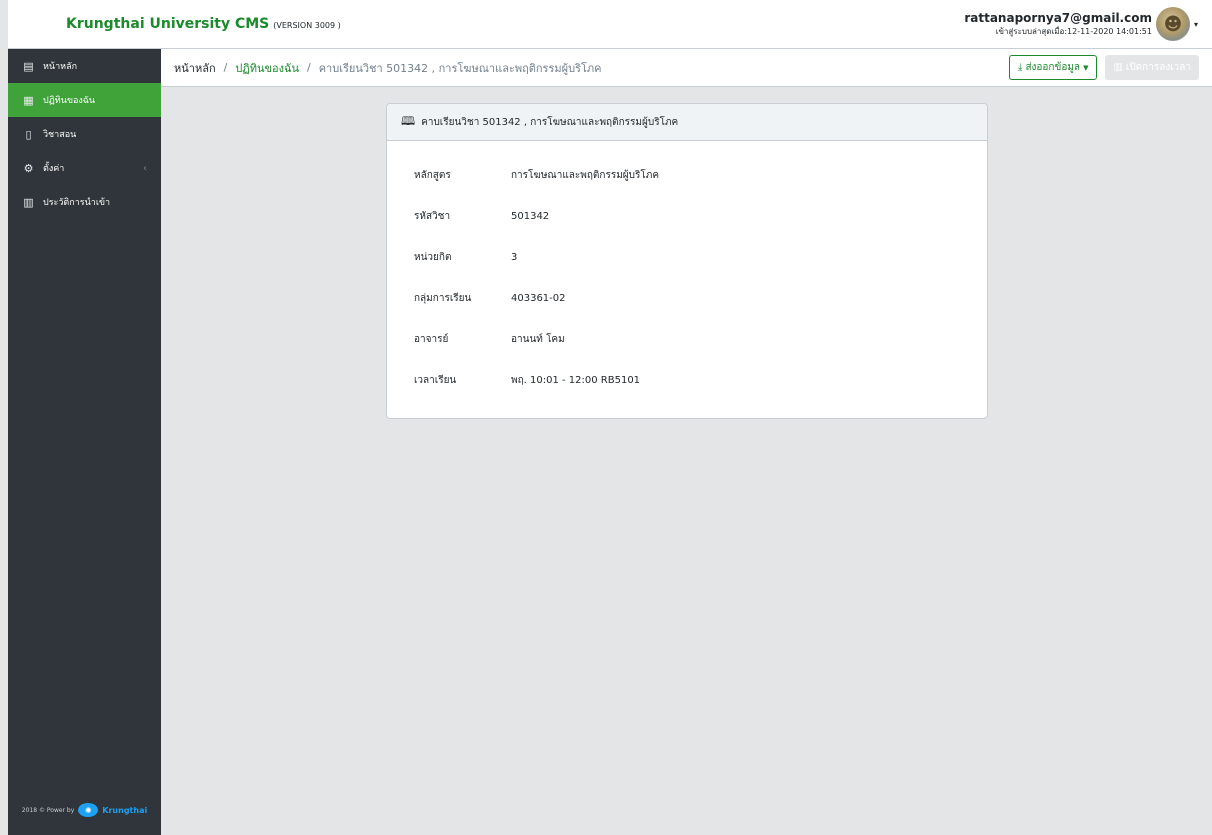 This screenshot has height=835, width=1212. What do you see at coordinates (54, 169) in the screenshot?
I see `sidebar-item-label: ตั้งค่า` at bounding box center [54, 169].